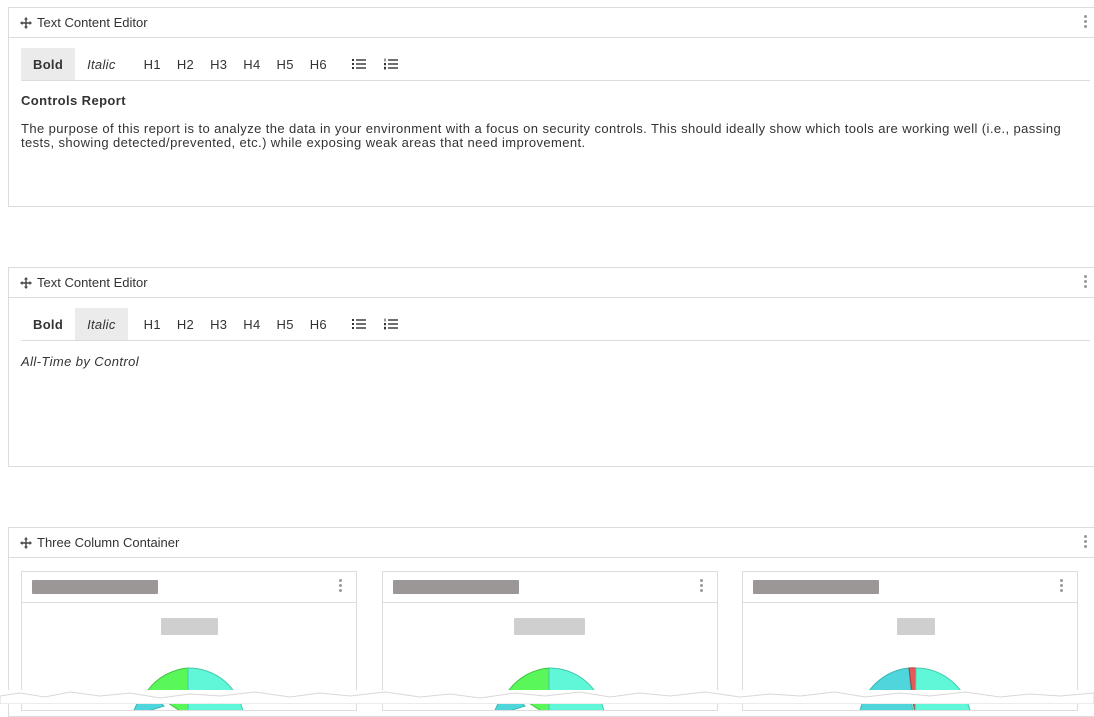  I want to click on content-heading: Controls Report, so click(73, 100).